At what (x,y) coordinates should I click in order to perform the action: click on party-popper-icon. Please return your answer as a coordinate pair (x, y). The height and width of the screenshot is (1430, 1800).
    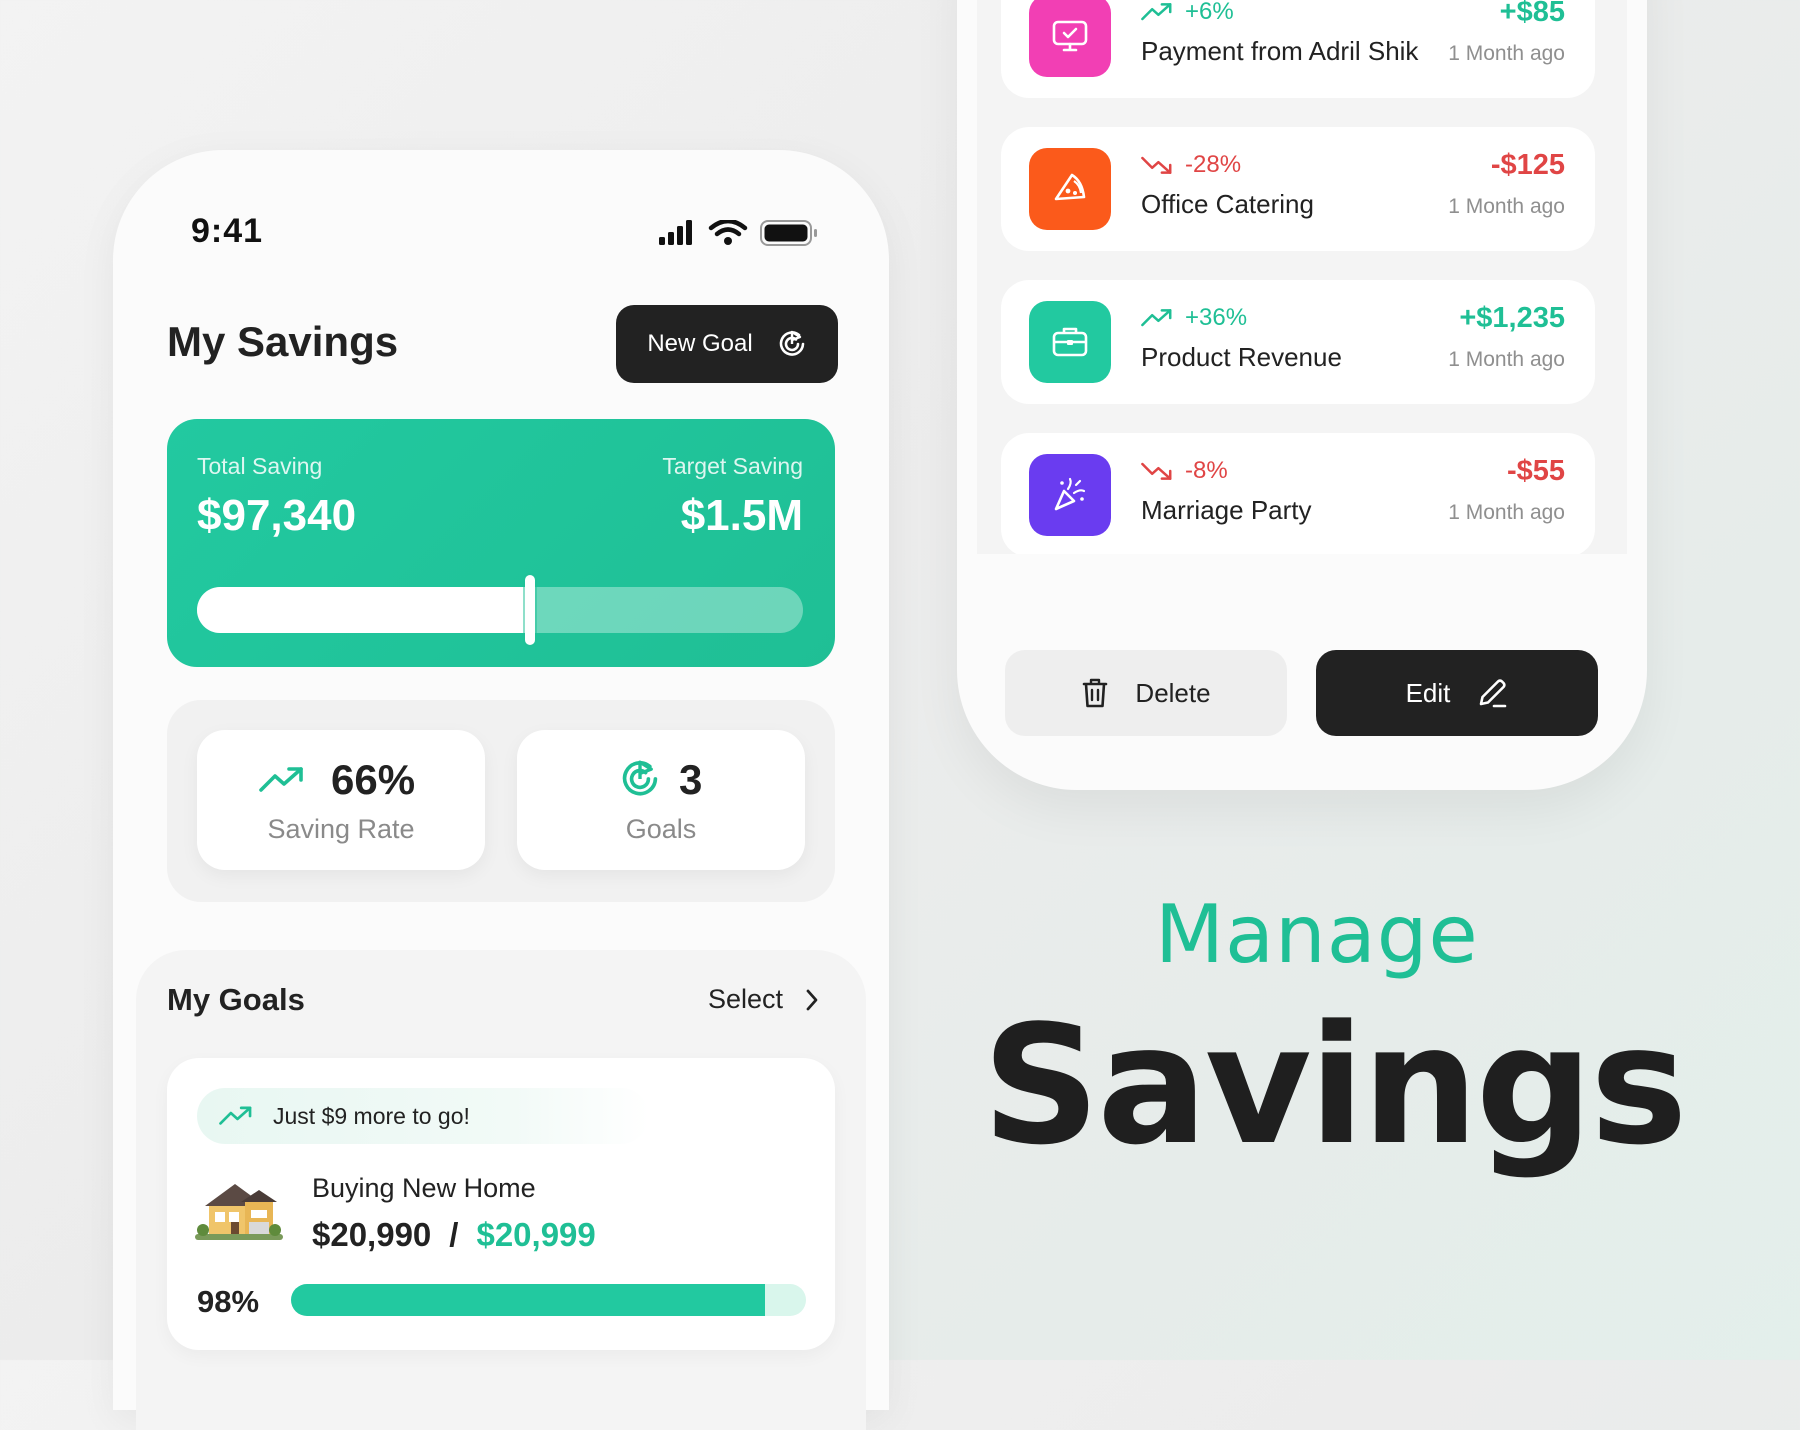
    Looking at the image, I should click on (1070, 494).